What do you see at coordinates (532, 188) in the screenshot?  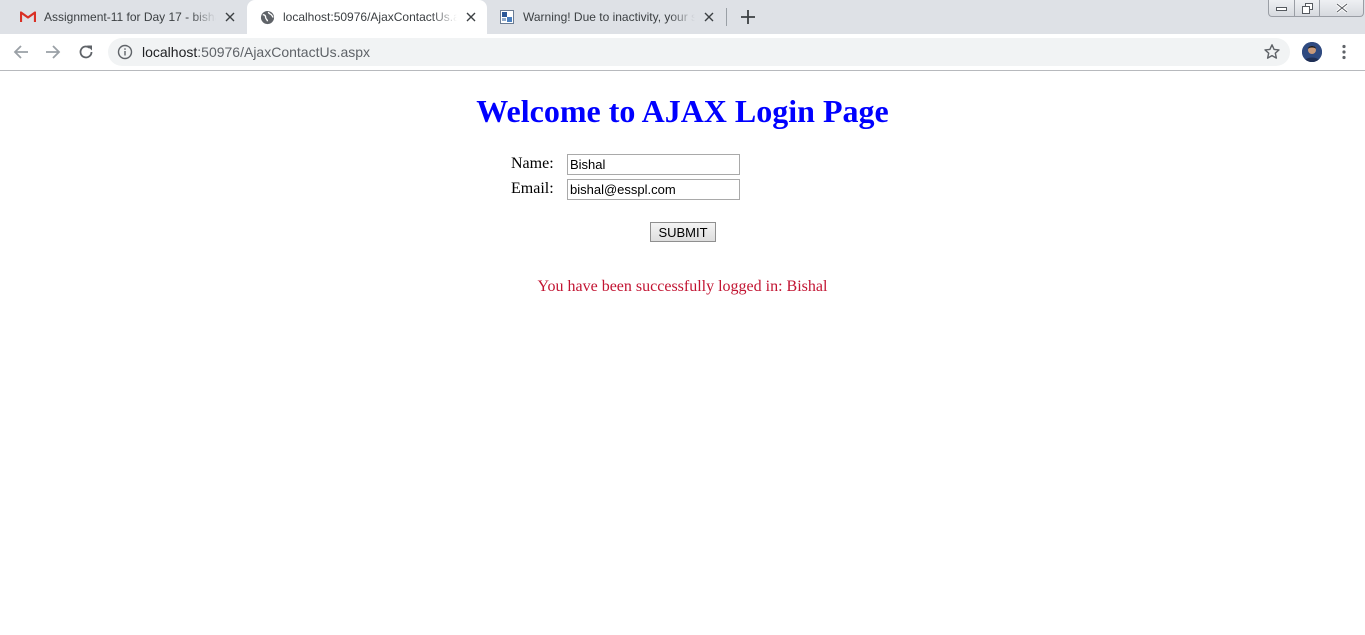 I see `email-label: Email:` at bounding box center [532, 188].